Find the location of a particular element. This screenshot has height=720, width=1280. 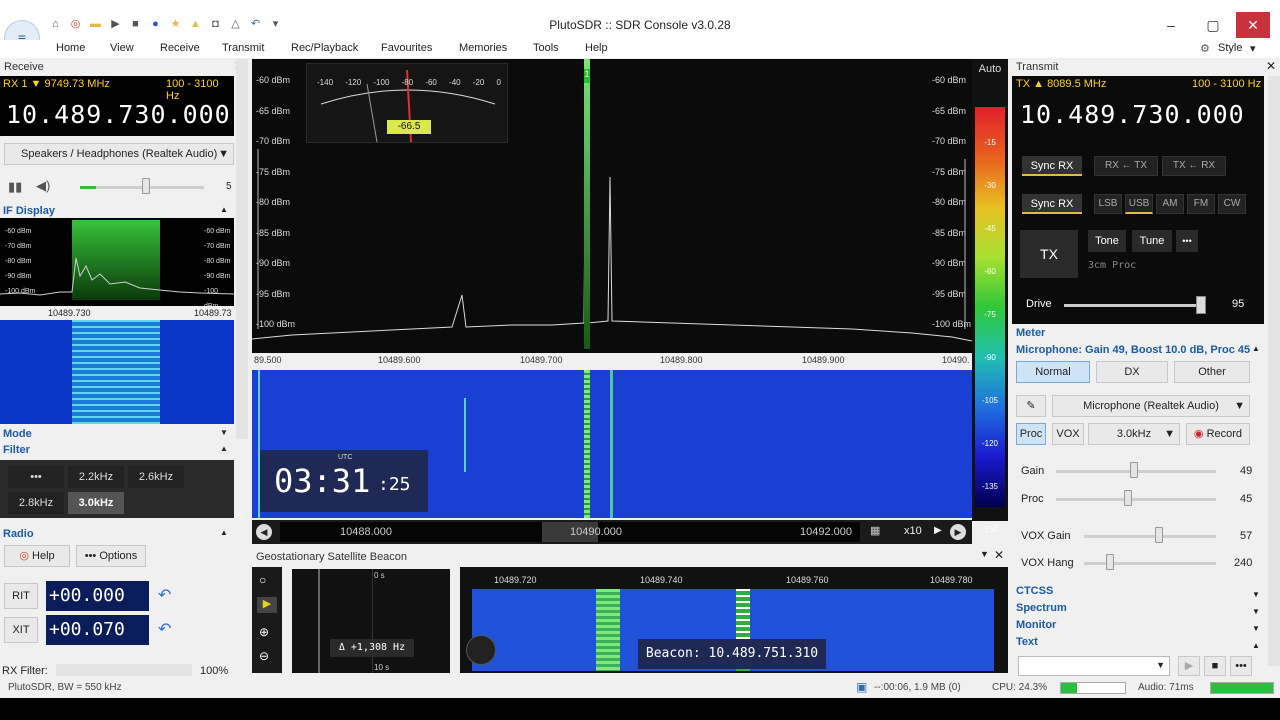

beacon-close-icon: ✕ is located at coordinates (999, 555).